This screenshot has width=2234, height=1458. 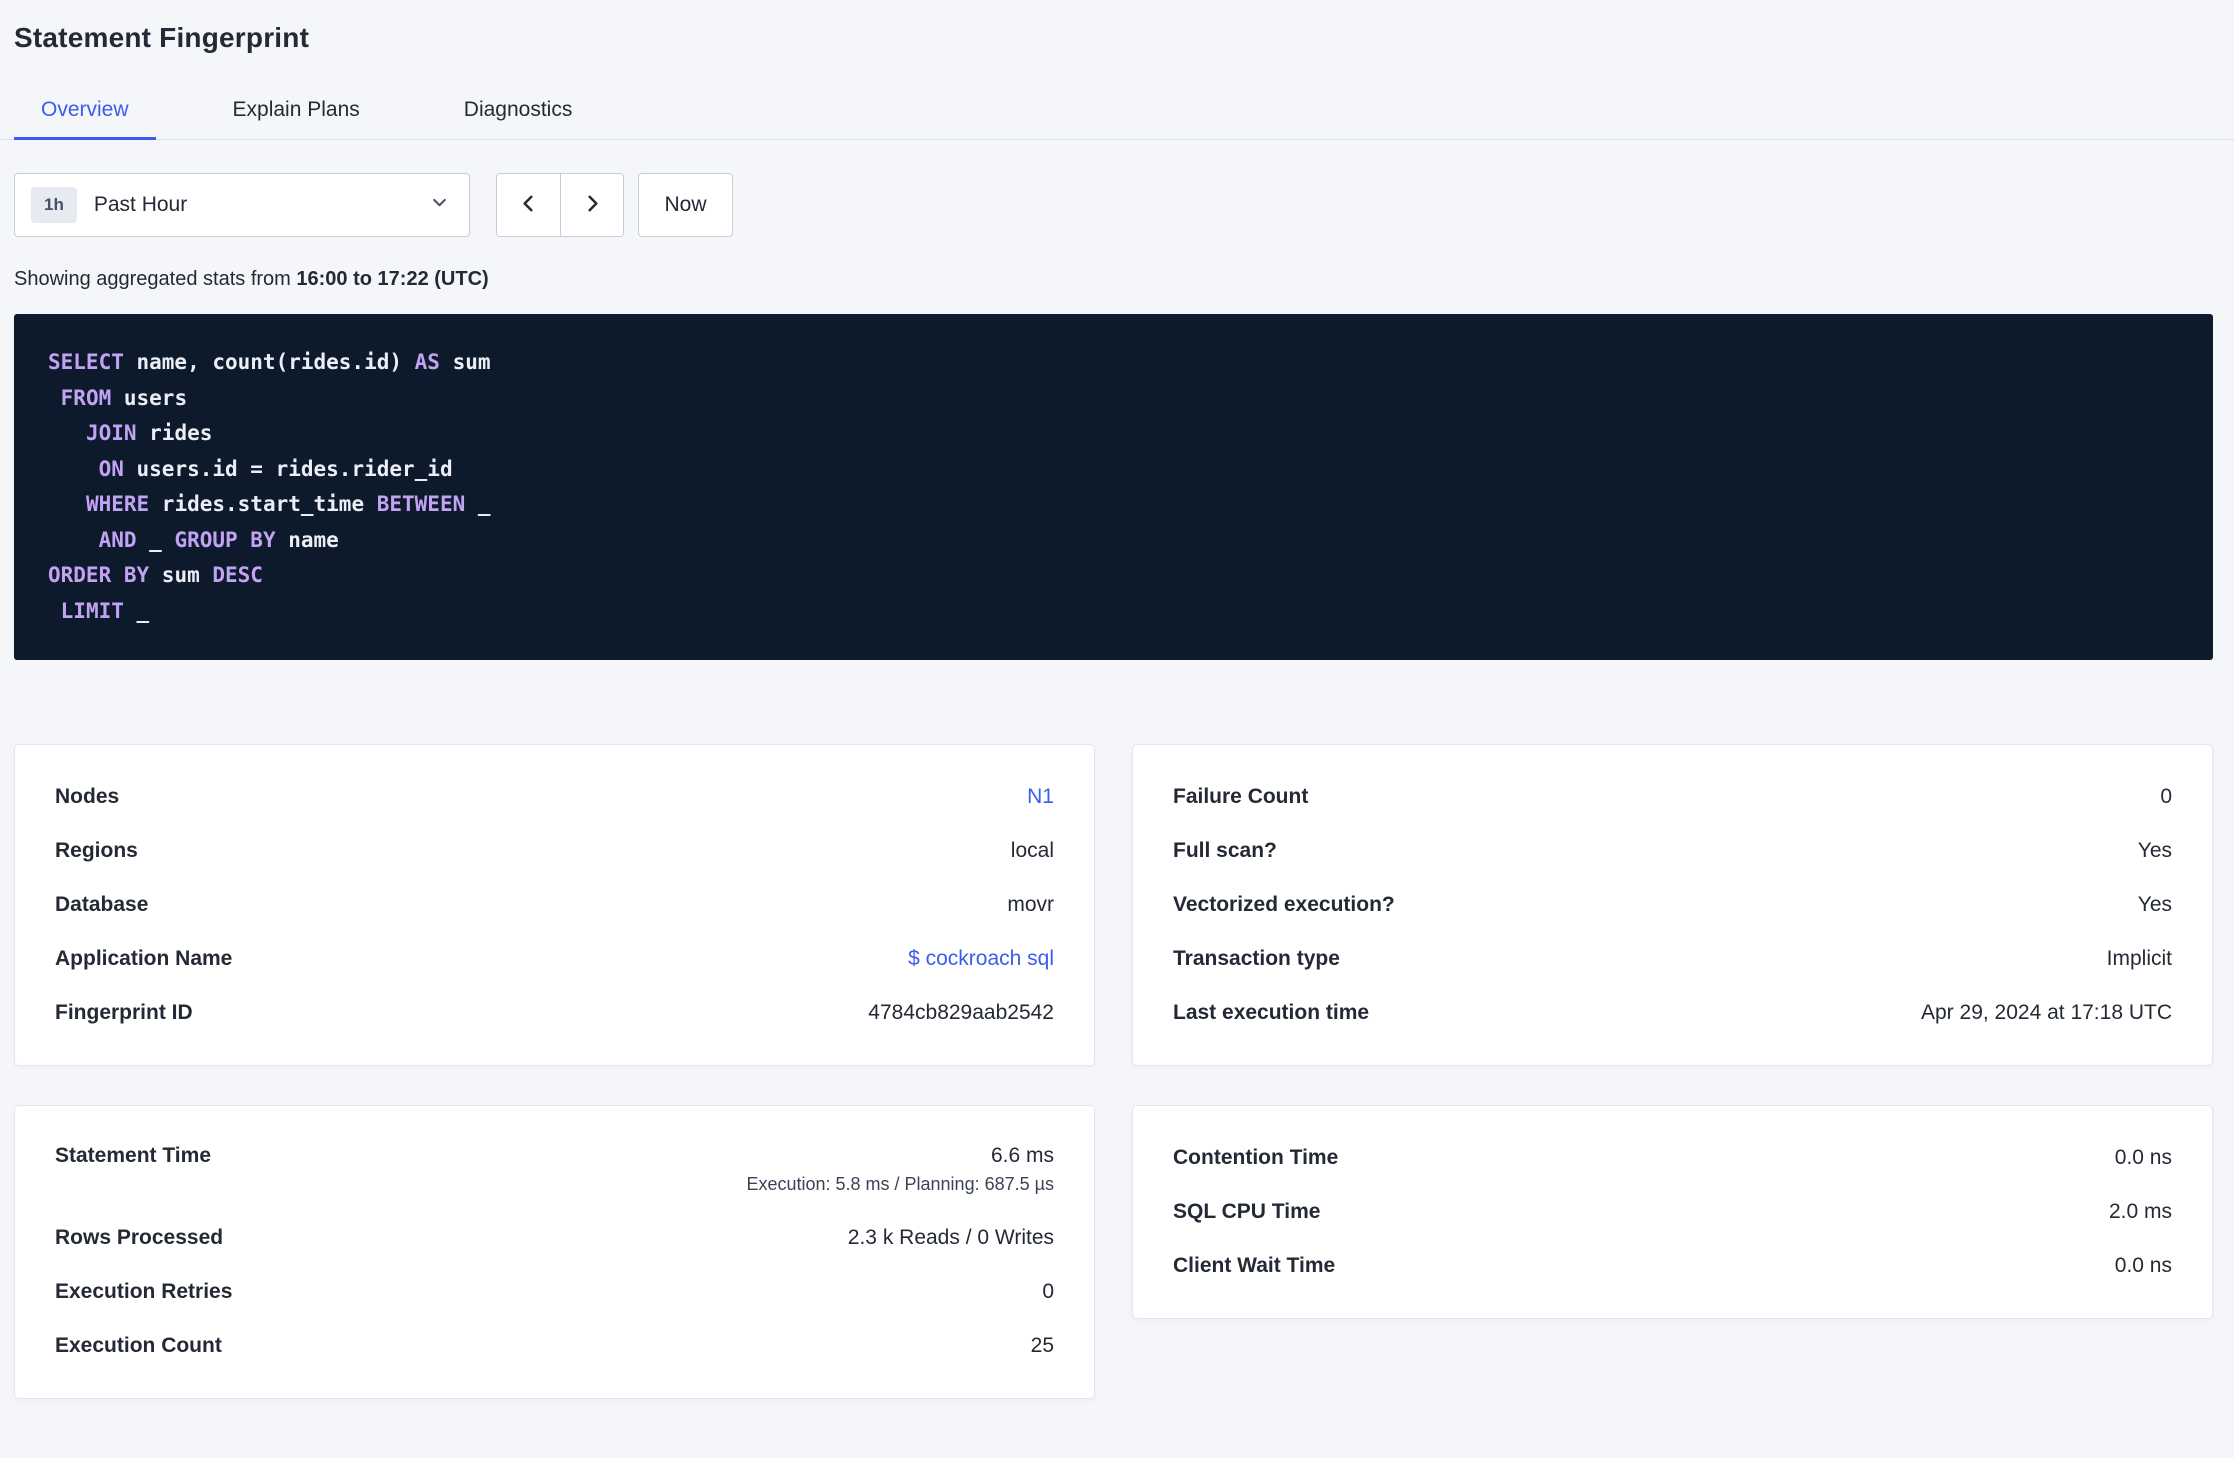 I want to click on rows-processed-value: 2.3 k Reads / 0 Writes, so click(x=950, y=1237).